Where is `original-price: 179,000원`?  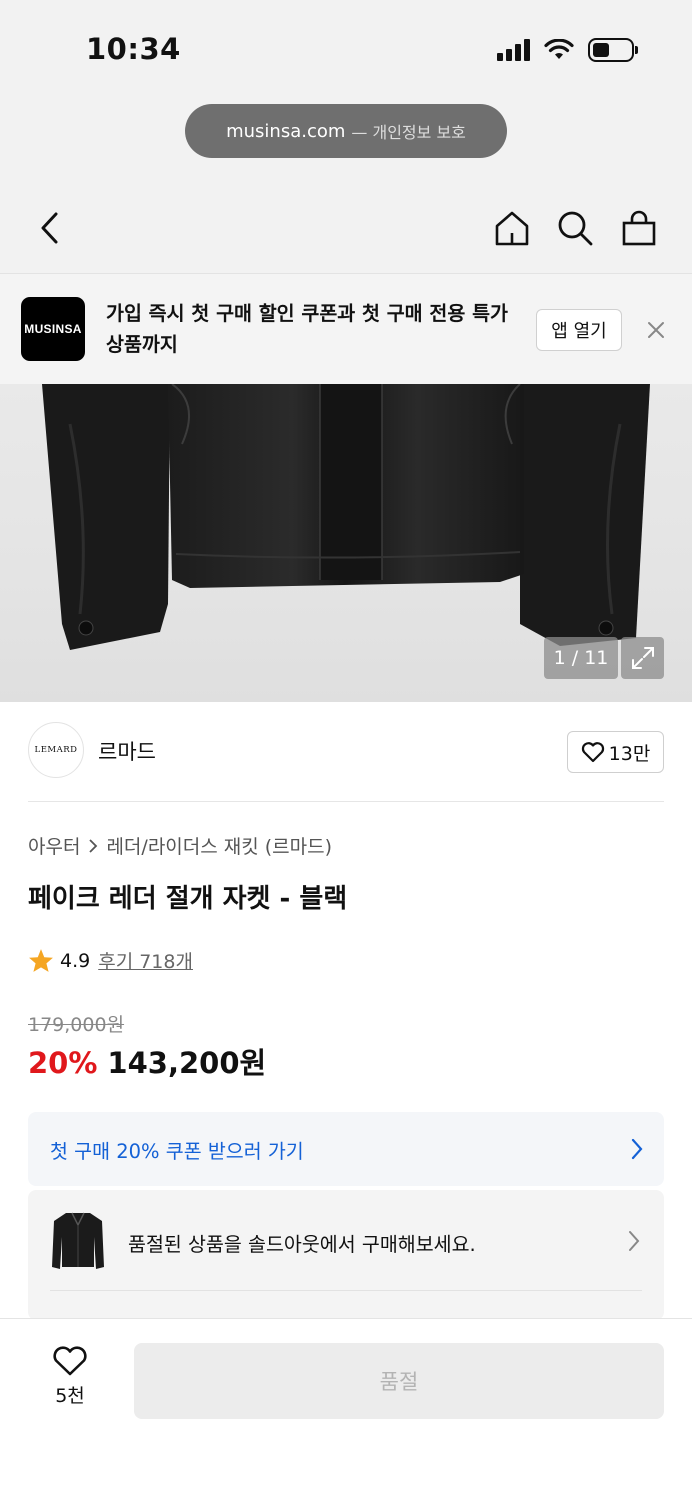 original-price: 179,000원 is located at coordinates (76, 1025).